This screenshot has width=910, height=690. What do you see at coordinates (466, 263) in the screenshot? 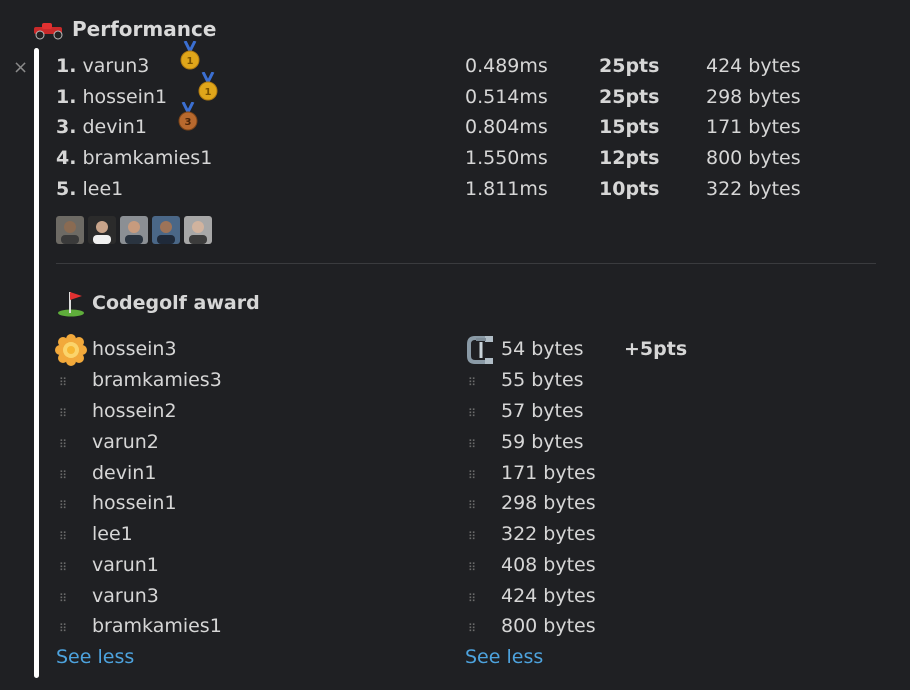
I see `divider` at bounding box center [466, 263].